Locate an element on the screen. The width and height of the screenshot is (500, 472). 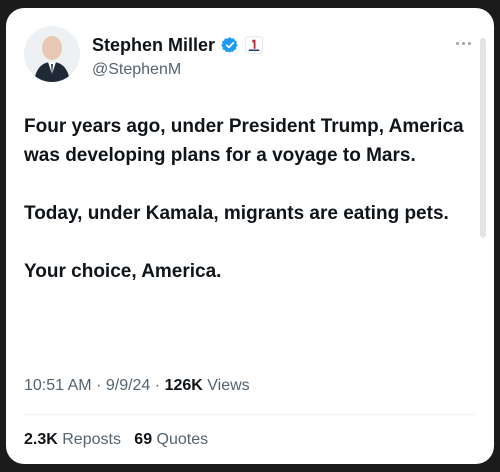
name-row: Stephen Miller is located at coordinates (177, 45).